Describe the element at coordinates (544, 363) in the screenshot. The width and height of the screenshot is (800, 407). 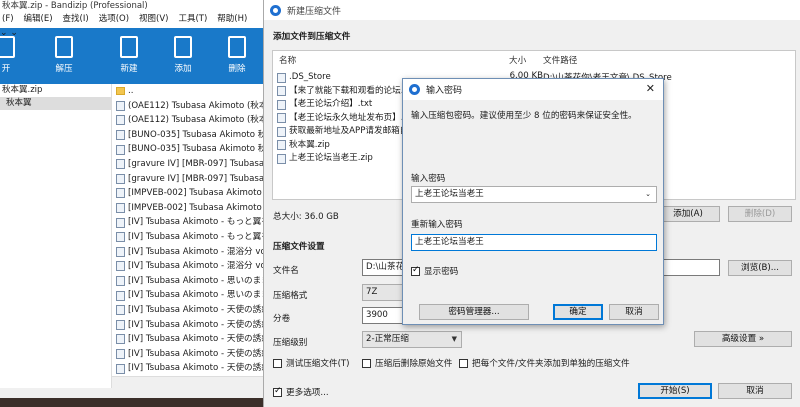
I see `separate-archives-checkbox: 把每个文件/文件夹添加到单独的压缩文件` at that location.